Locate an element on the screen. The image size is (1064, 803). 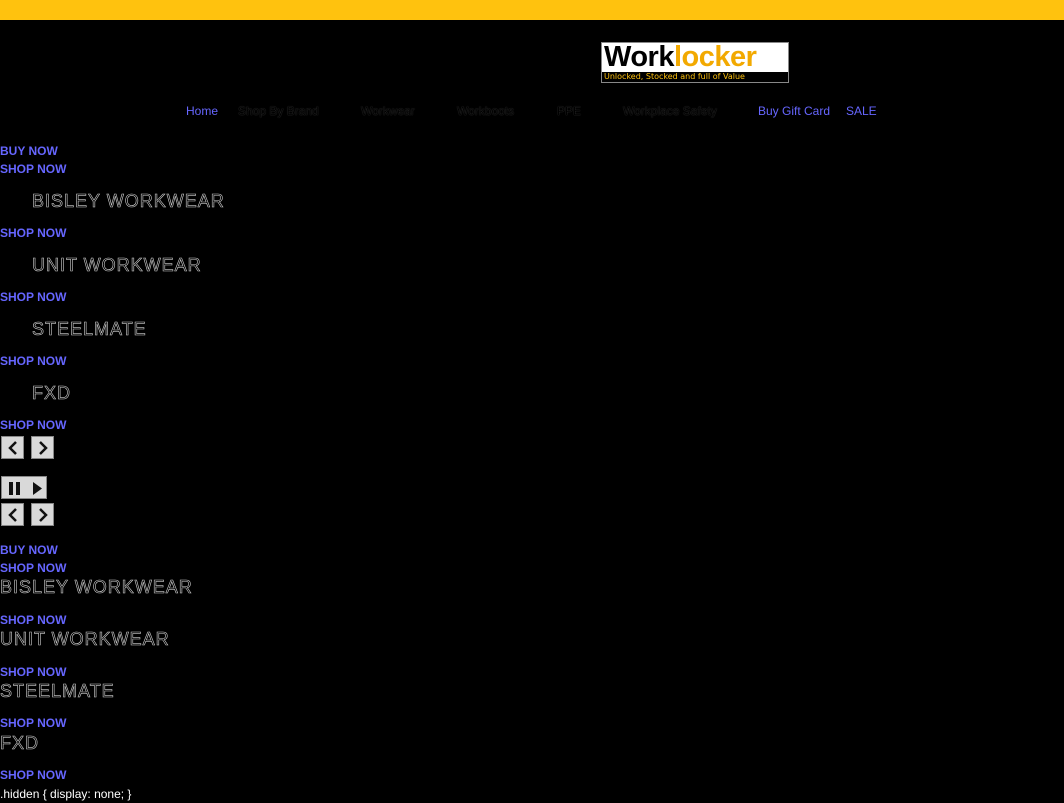
top-accent-bar is located at coordinates (532, 10).